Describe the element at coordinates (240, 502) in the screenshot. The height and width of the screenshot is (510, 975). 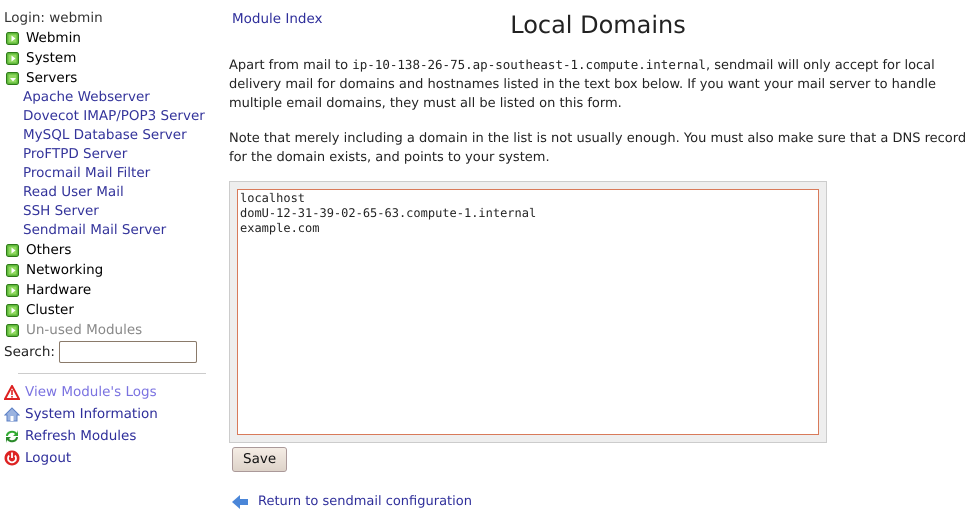
I see `back-arrow-icon` at that location.